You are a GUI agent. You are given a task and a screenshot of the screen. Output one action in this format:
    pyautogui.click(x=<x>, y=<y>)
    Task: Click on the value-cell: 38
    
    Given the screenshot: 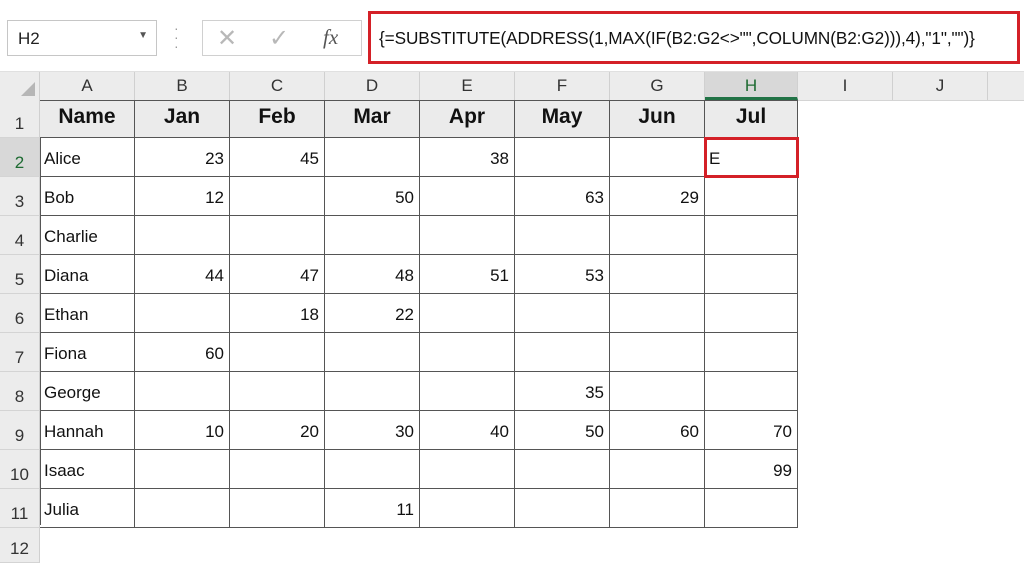 What is the action you would take?
    pyautogui.click(x=467, y=157)
    